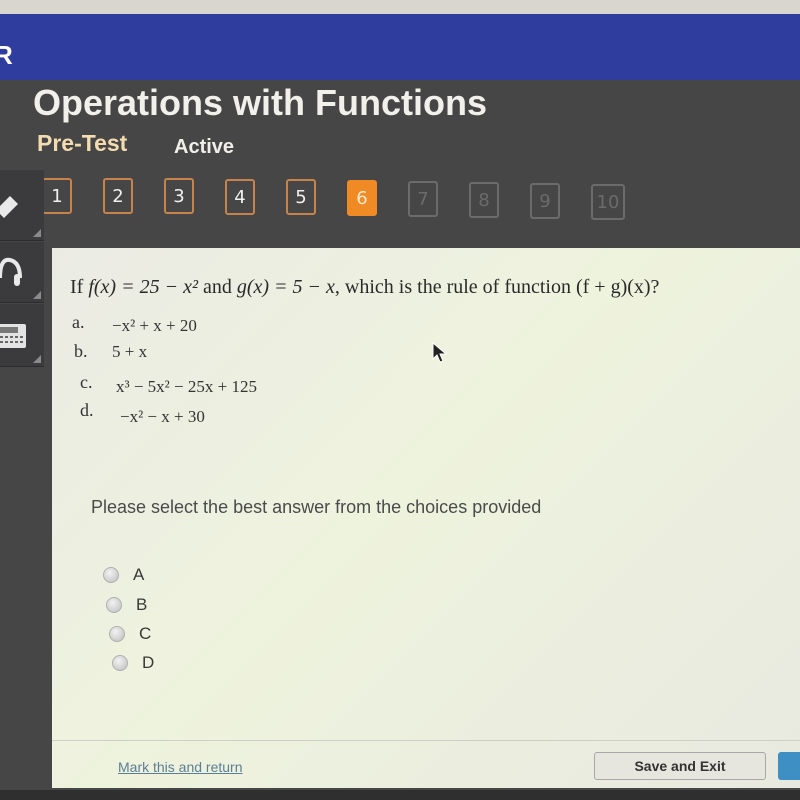 This screenshot has height=800, width=800. Describe the element at coordinates (126, 605) in the screenshot. I see `answer-option-b: B` at that location.